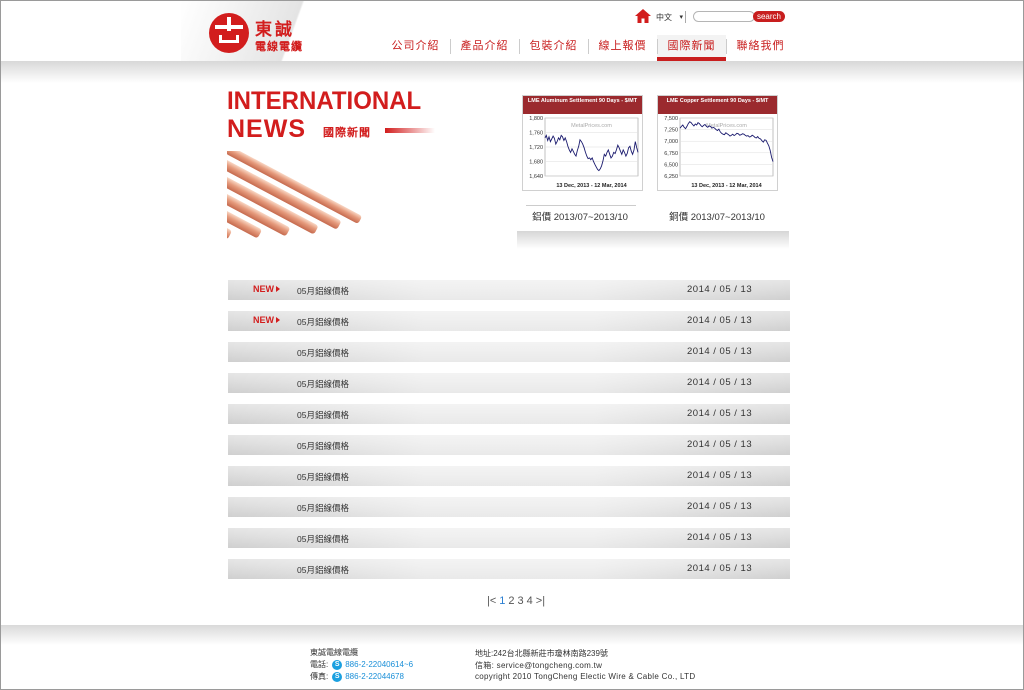 This screenshot has width=1024, height=690. I want to click on y-tick-label: 6,250, so click(671, 177).